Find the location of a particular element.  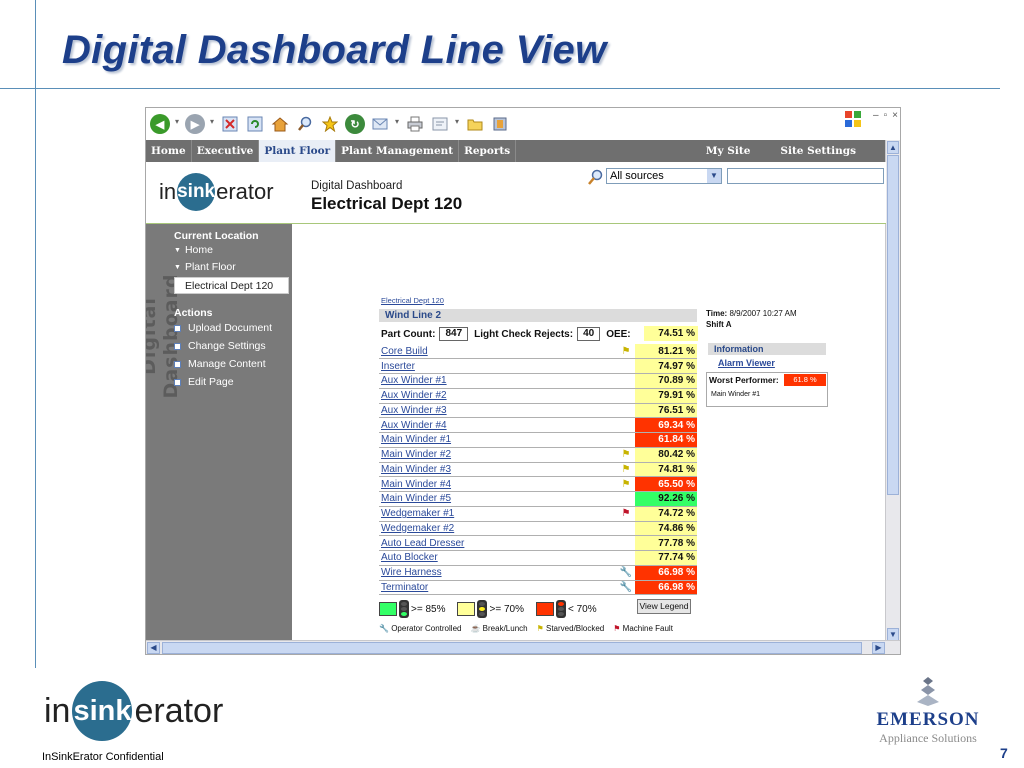

mail-icon is located at coordinates (380, 124).